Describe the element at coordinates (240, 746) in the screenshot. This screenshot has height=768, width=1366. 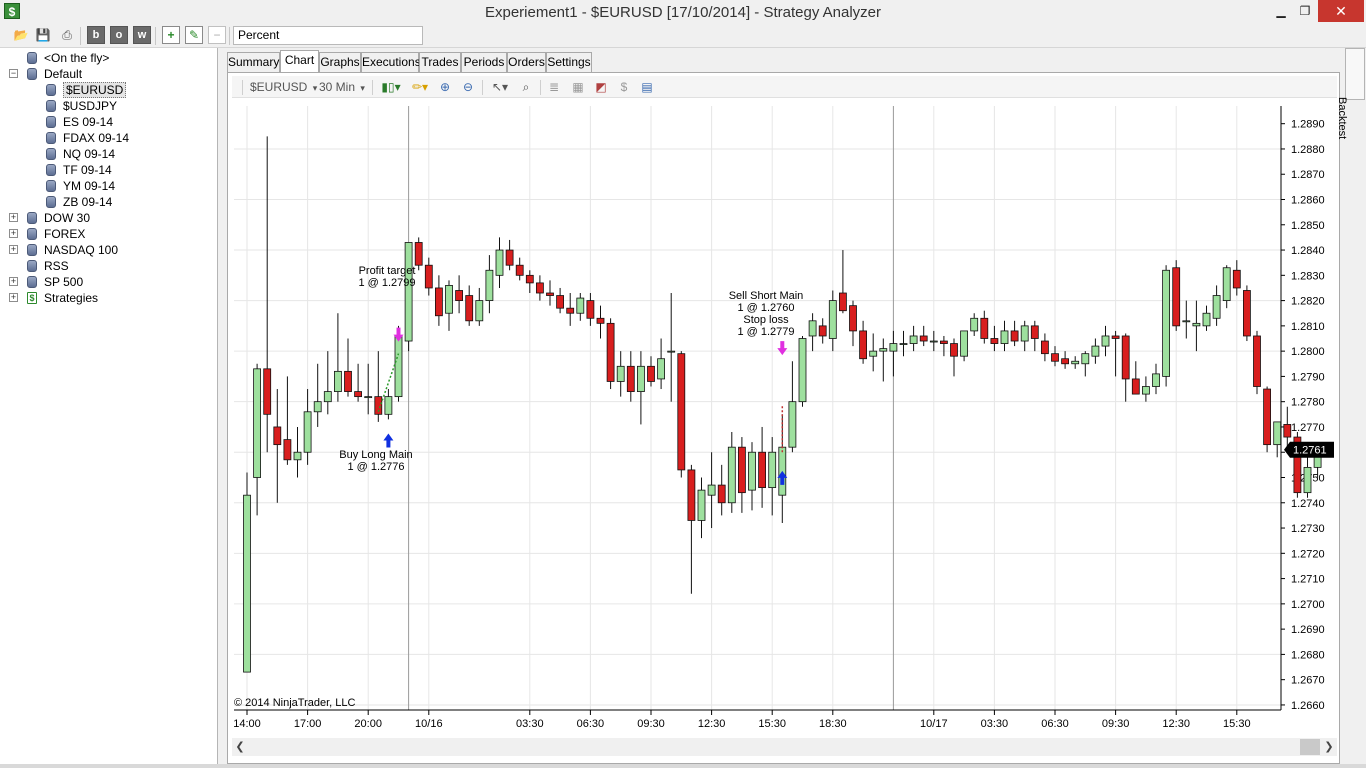
I see `scroll-left-icon: ❮` at that location.